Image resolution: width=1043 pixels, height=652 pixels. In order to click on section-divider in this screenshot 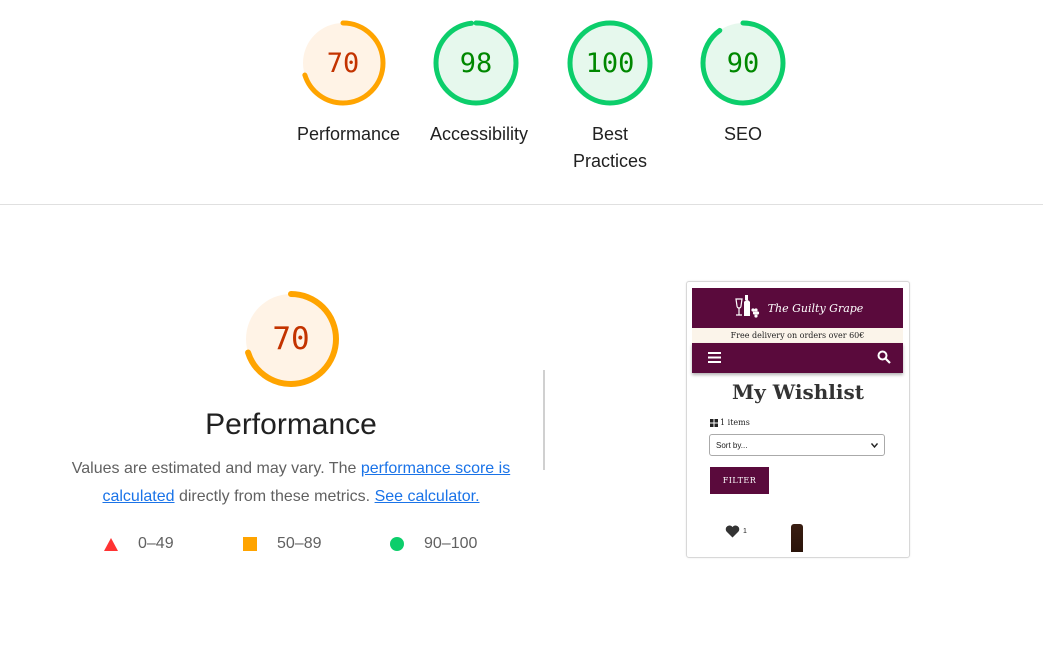, I will do `click(521, 204)`.